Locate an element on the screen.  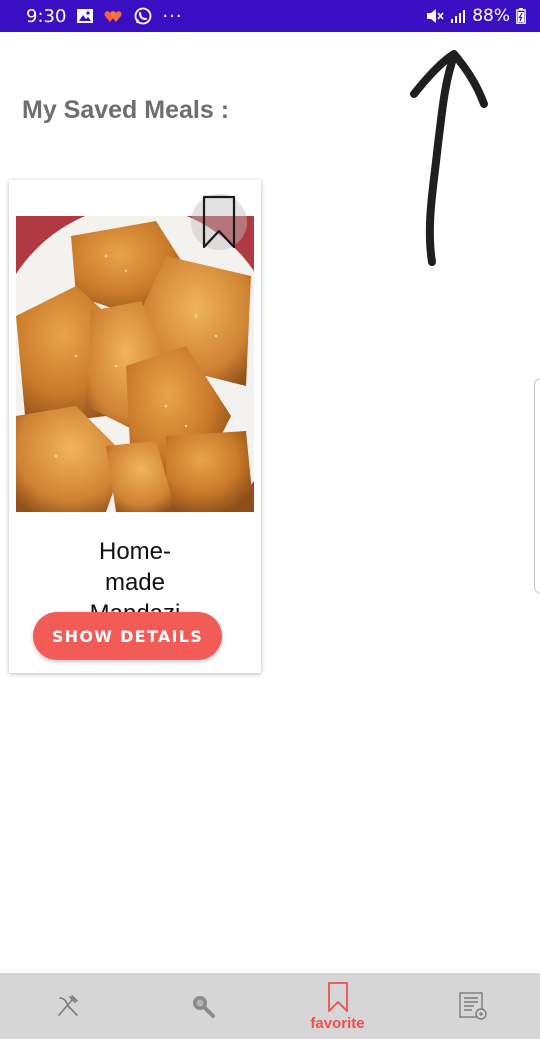
status-left: 9:30 ··· is located at coordinates (226, 16).